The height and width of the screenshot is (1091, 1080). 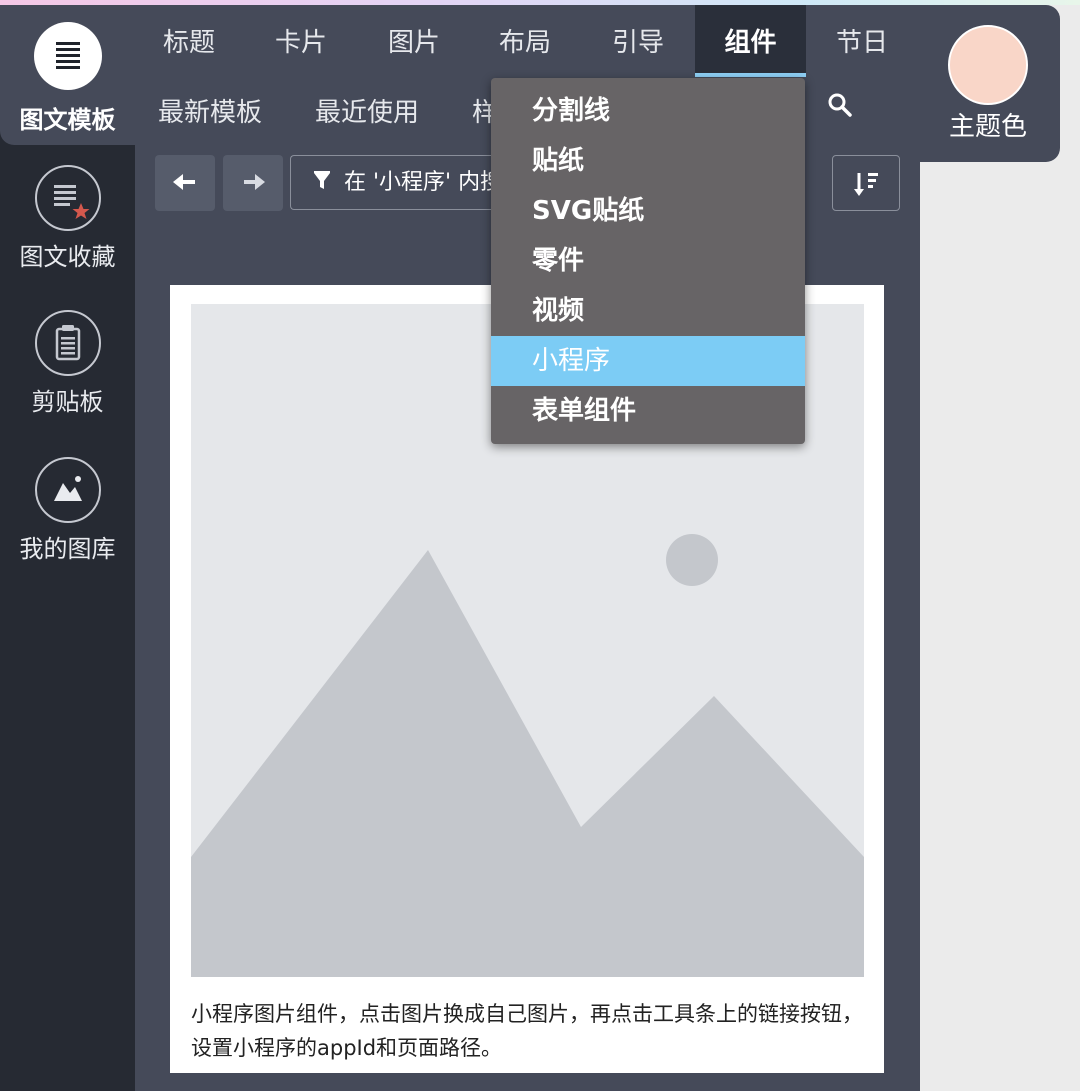 I want to click on tab-layout: 布局, so click(x=525, y=40).